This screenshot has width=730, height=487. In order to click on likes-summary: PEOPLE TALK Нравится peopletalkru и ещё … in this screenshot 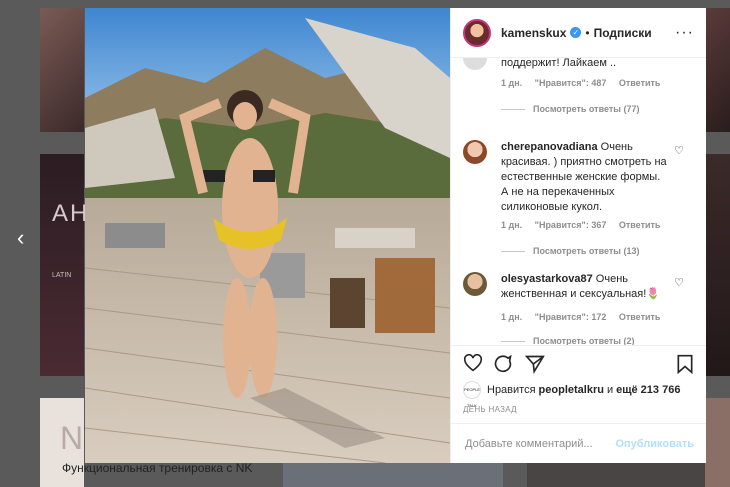, I will do `click(578, 394)`.